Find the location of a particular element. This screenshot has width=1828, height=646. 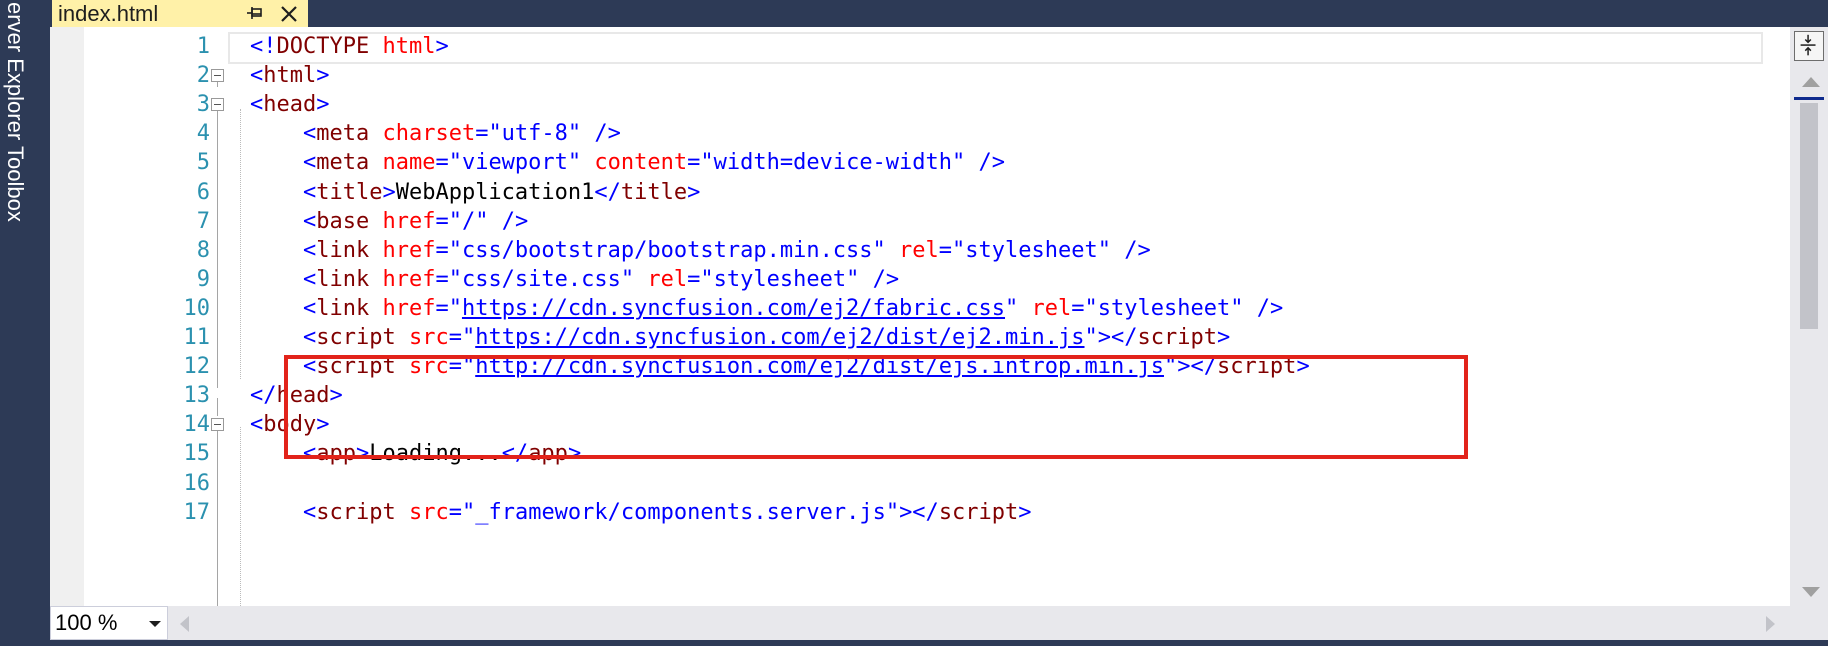

code-token: head is located at coordinates (290, 105).